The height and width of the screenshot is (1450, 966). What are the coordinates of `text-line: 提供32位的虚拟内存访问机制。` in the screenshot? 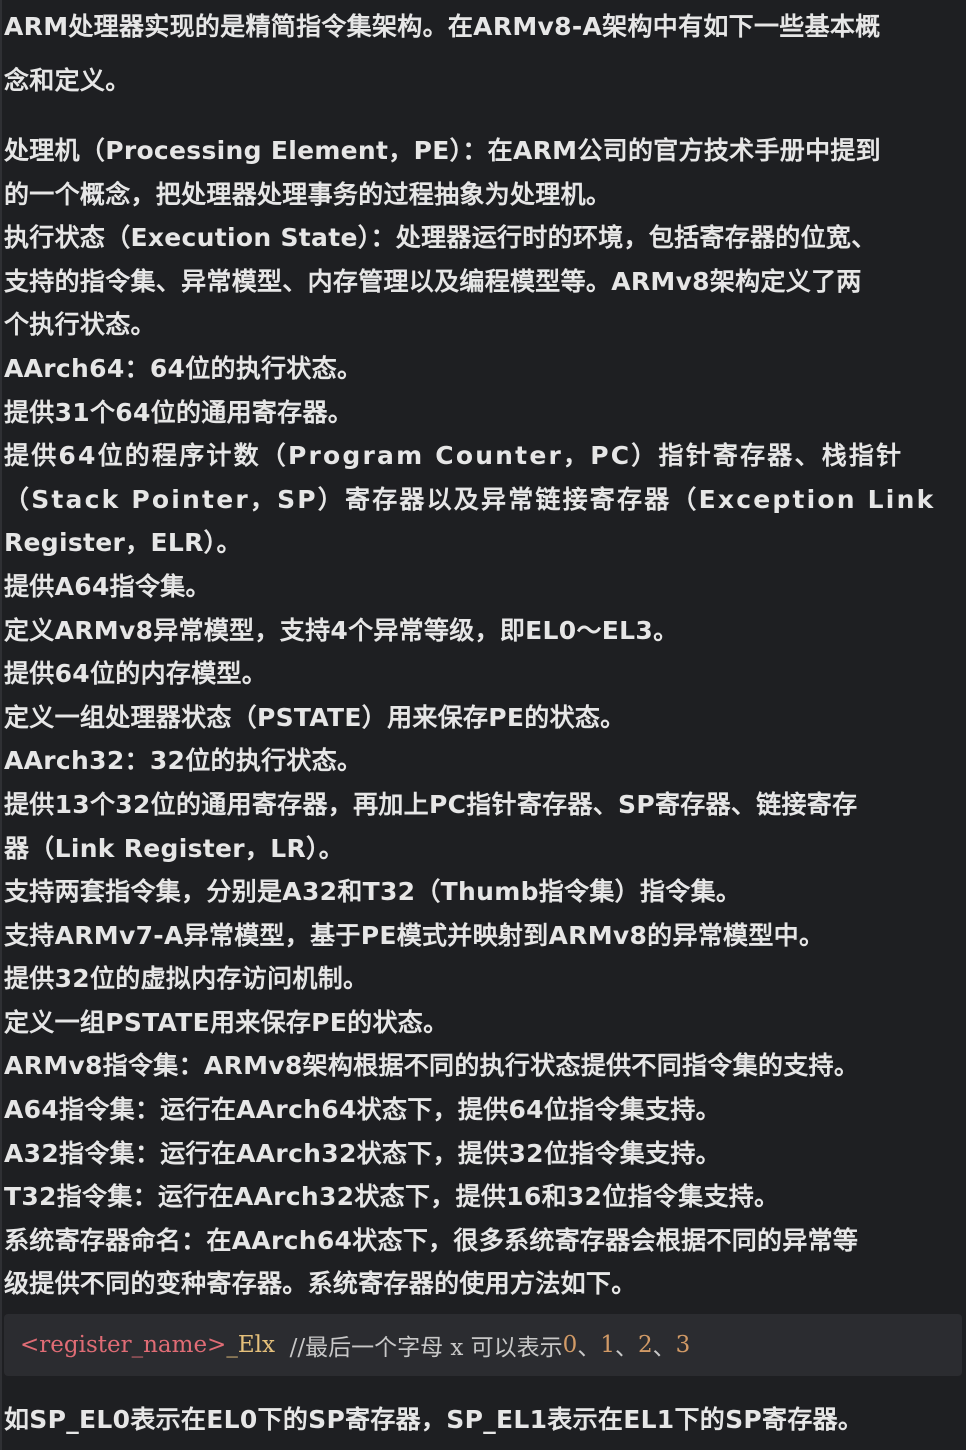 It's located at (186, 979).